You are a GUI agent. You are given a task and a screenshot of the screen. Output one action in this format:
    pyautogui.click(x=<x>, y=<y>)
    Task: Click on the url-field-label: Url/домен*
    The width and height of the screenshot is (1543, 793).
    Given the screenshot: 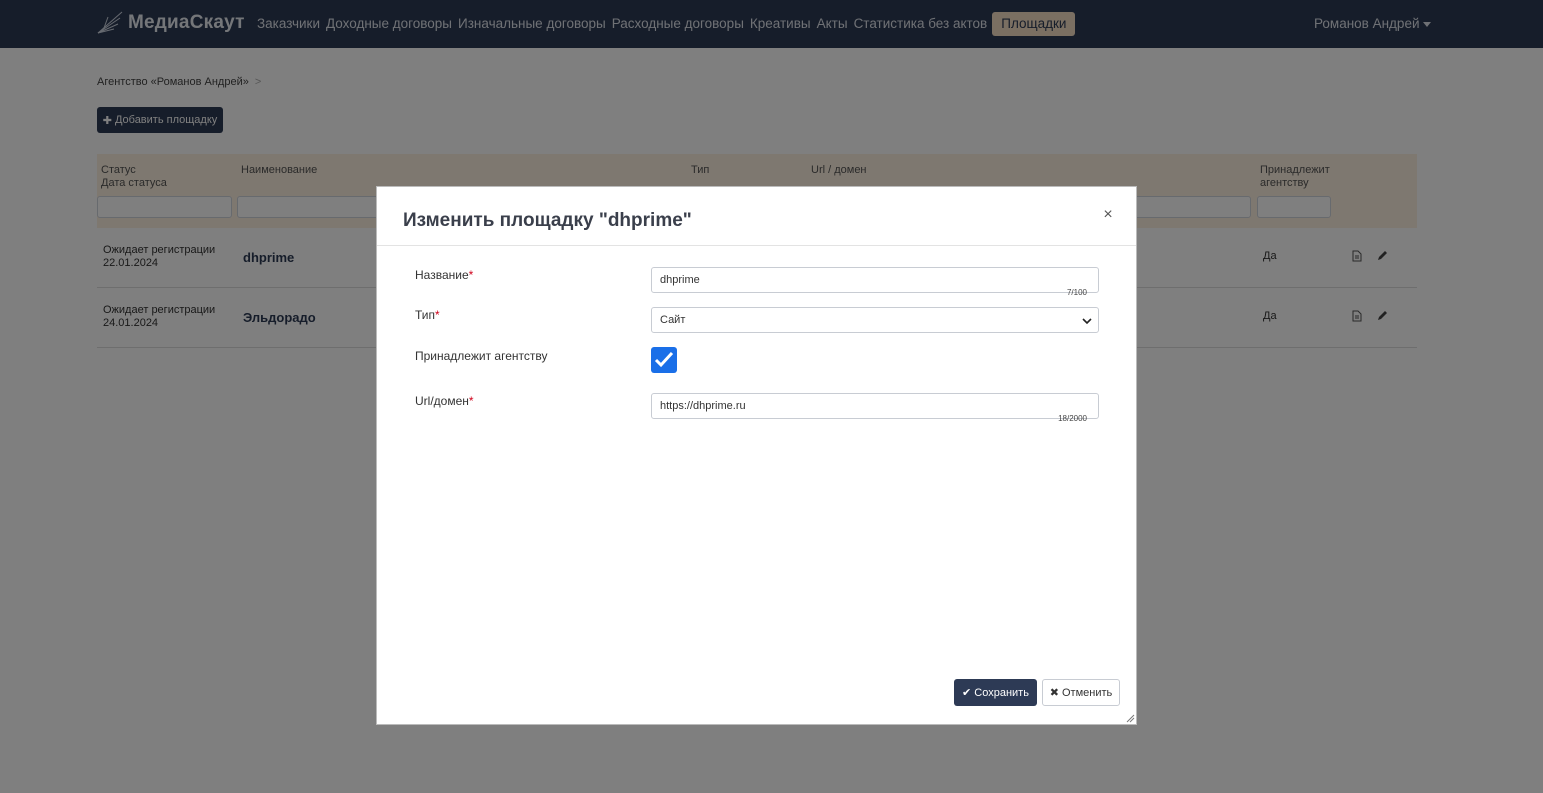 What is the action you would take?
    pyautogui.click(x=444, y=401)
    